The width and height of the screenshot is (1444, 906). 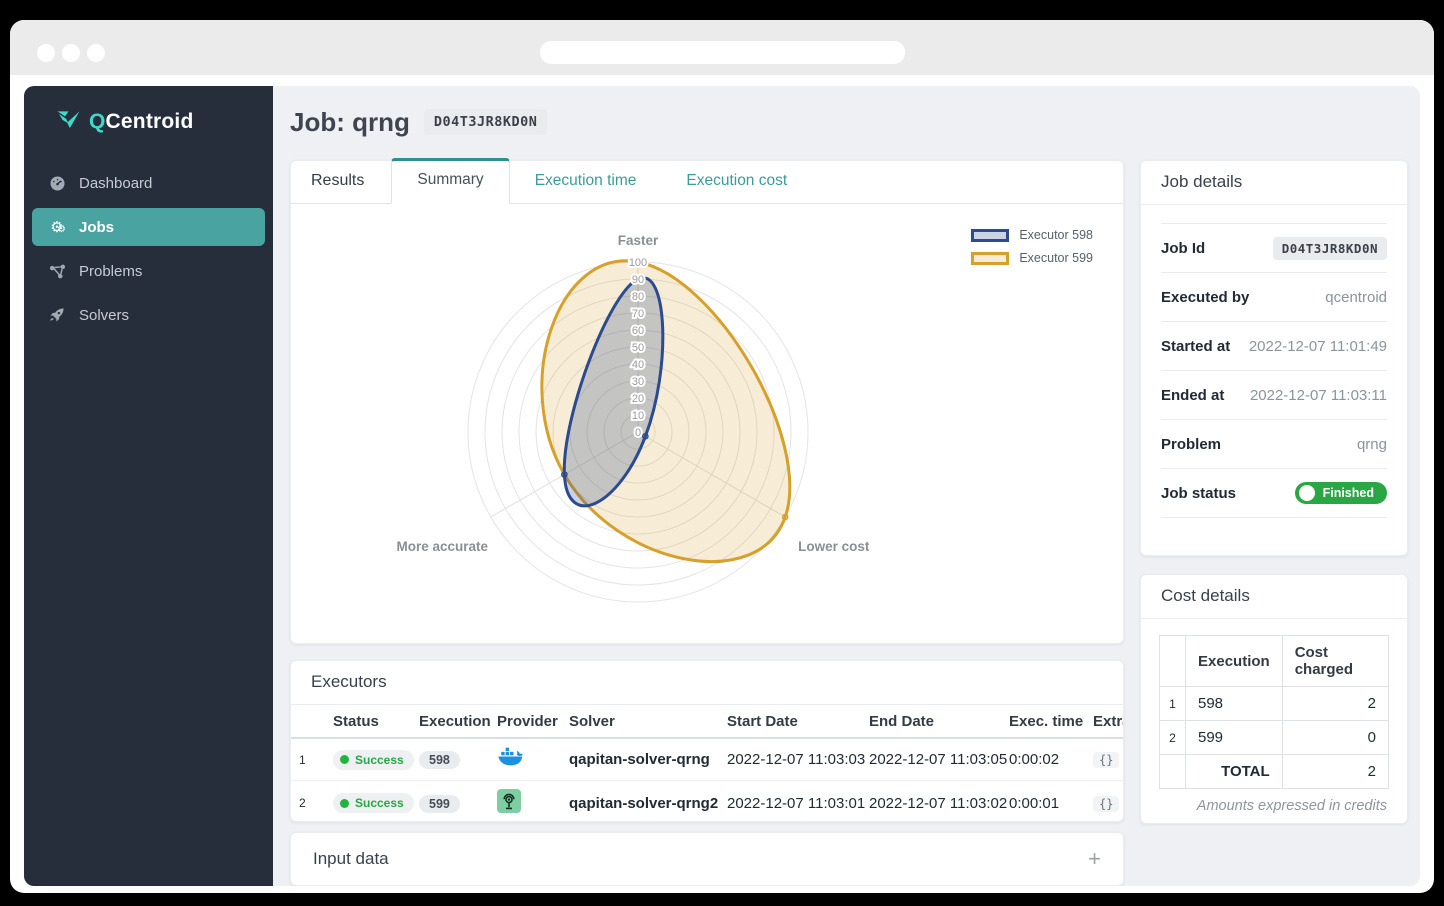 I want to click on sidebar-item-label: Dashboard, so click(x=116, y=183).